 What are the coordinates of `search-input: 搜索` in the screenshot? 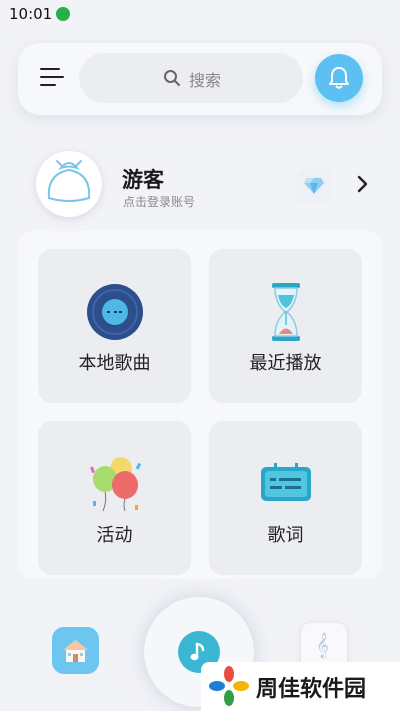 It's located at (191, 78).